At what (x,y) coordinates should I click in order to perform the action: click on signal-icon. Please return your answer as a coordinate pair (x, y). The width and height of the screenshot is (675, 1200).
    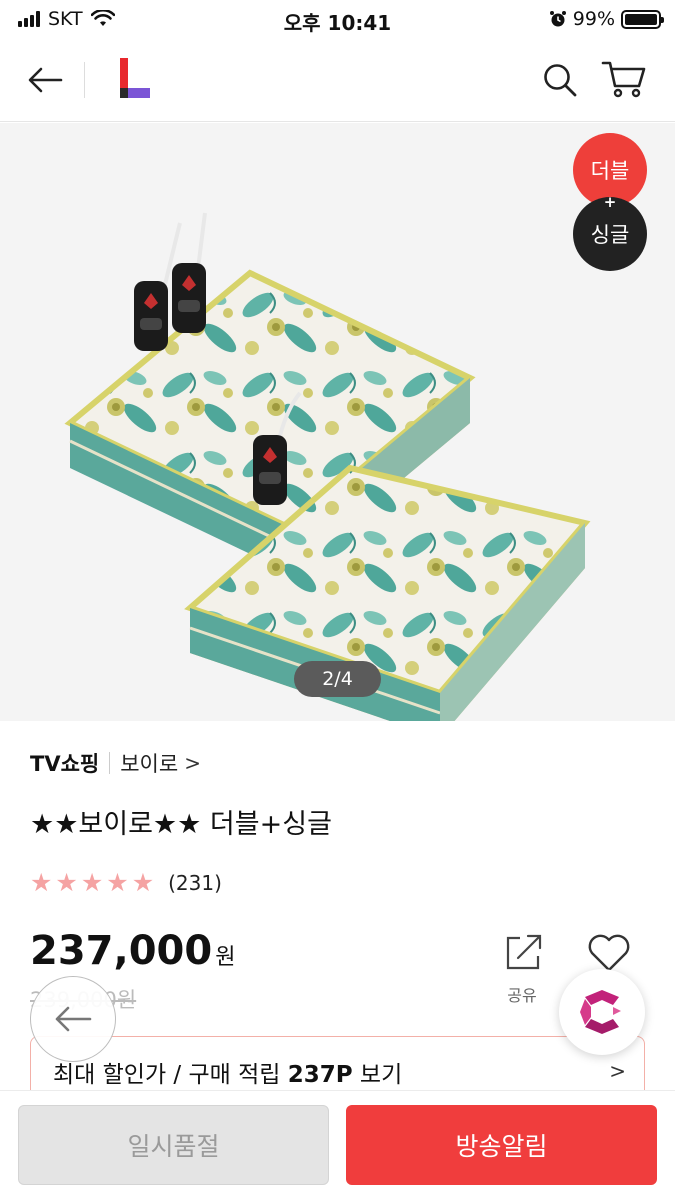
    Looking at the image, I should click on (29, 19).